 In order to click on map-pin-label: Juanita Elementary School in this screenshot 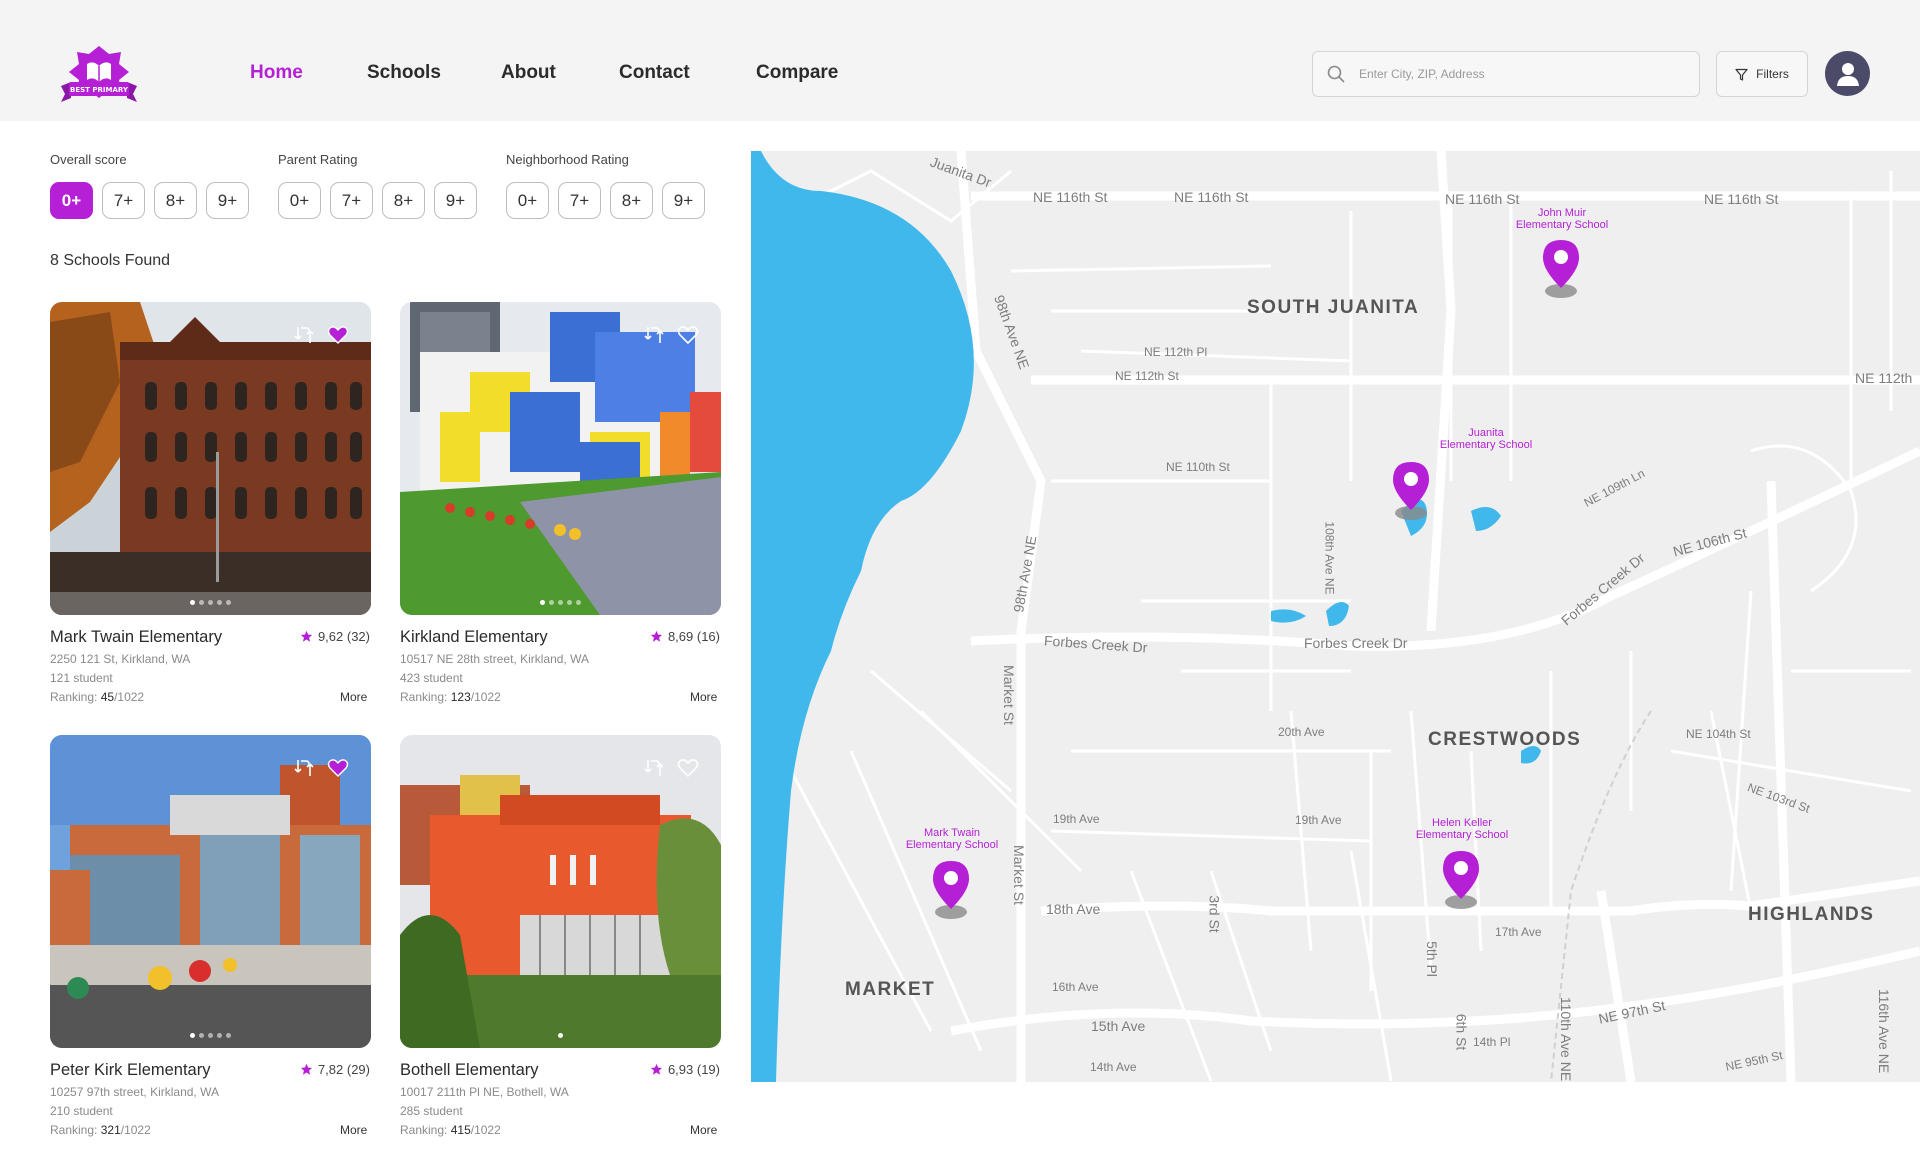, I will do `click(1486, 439)`.